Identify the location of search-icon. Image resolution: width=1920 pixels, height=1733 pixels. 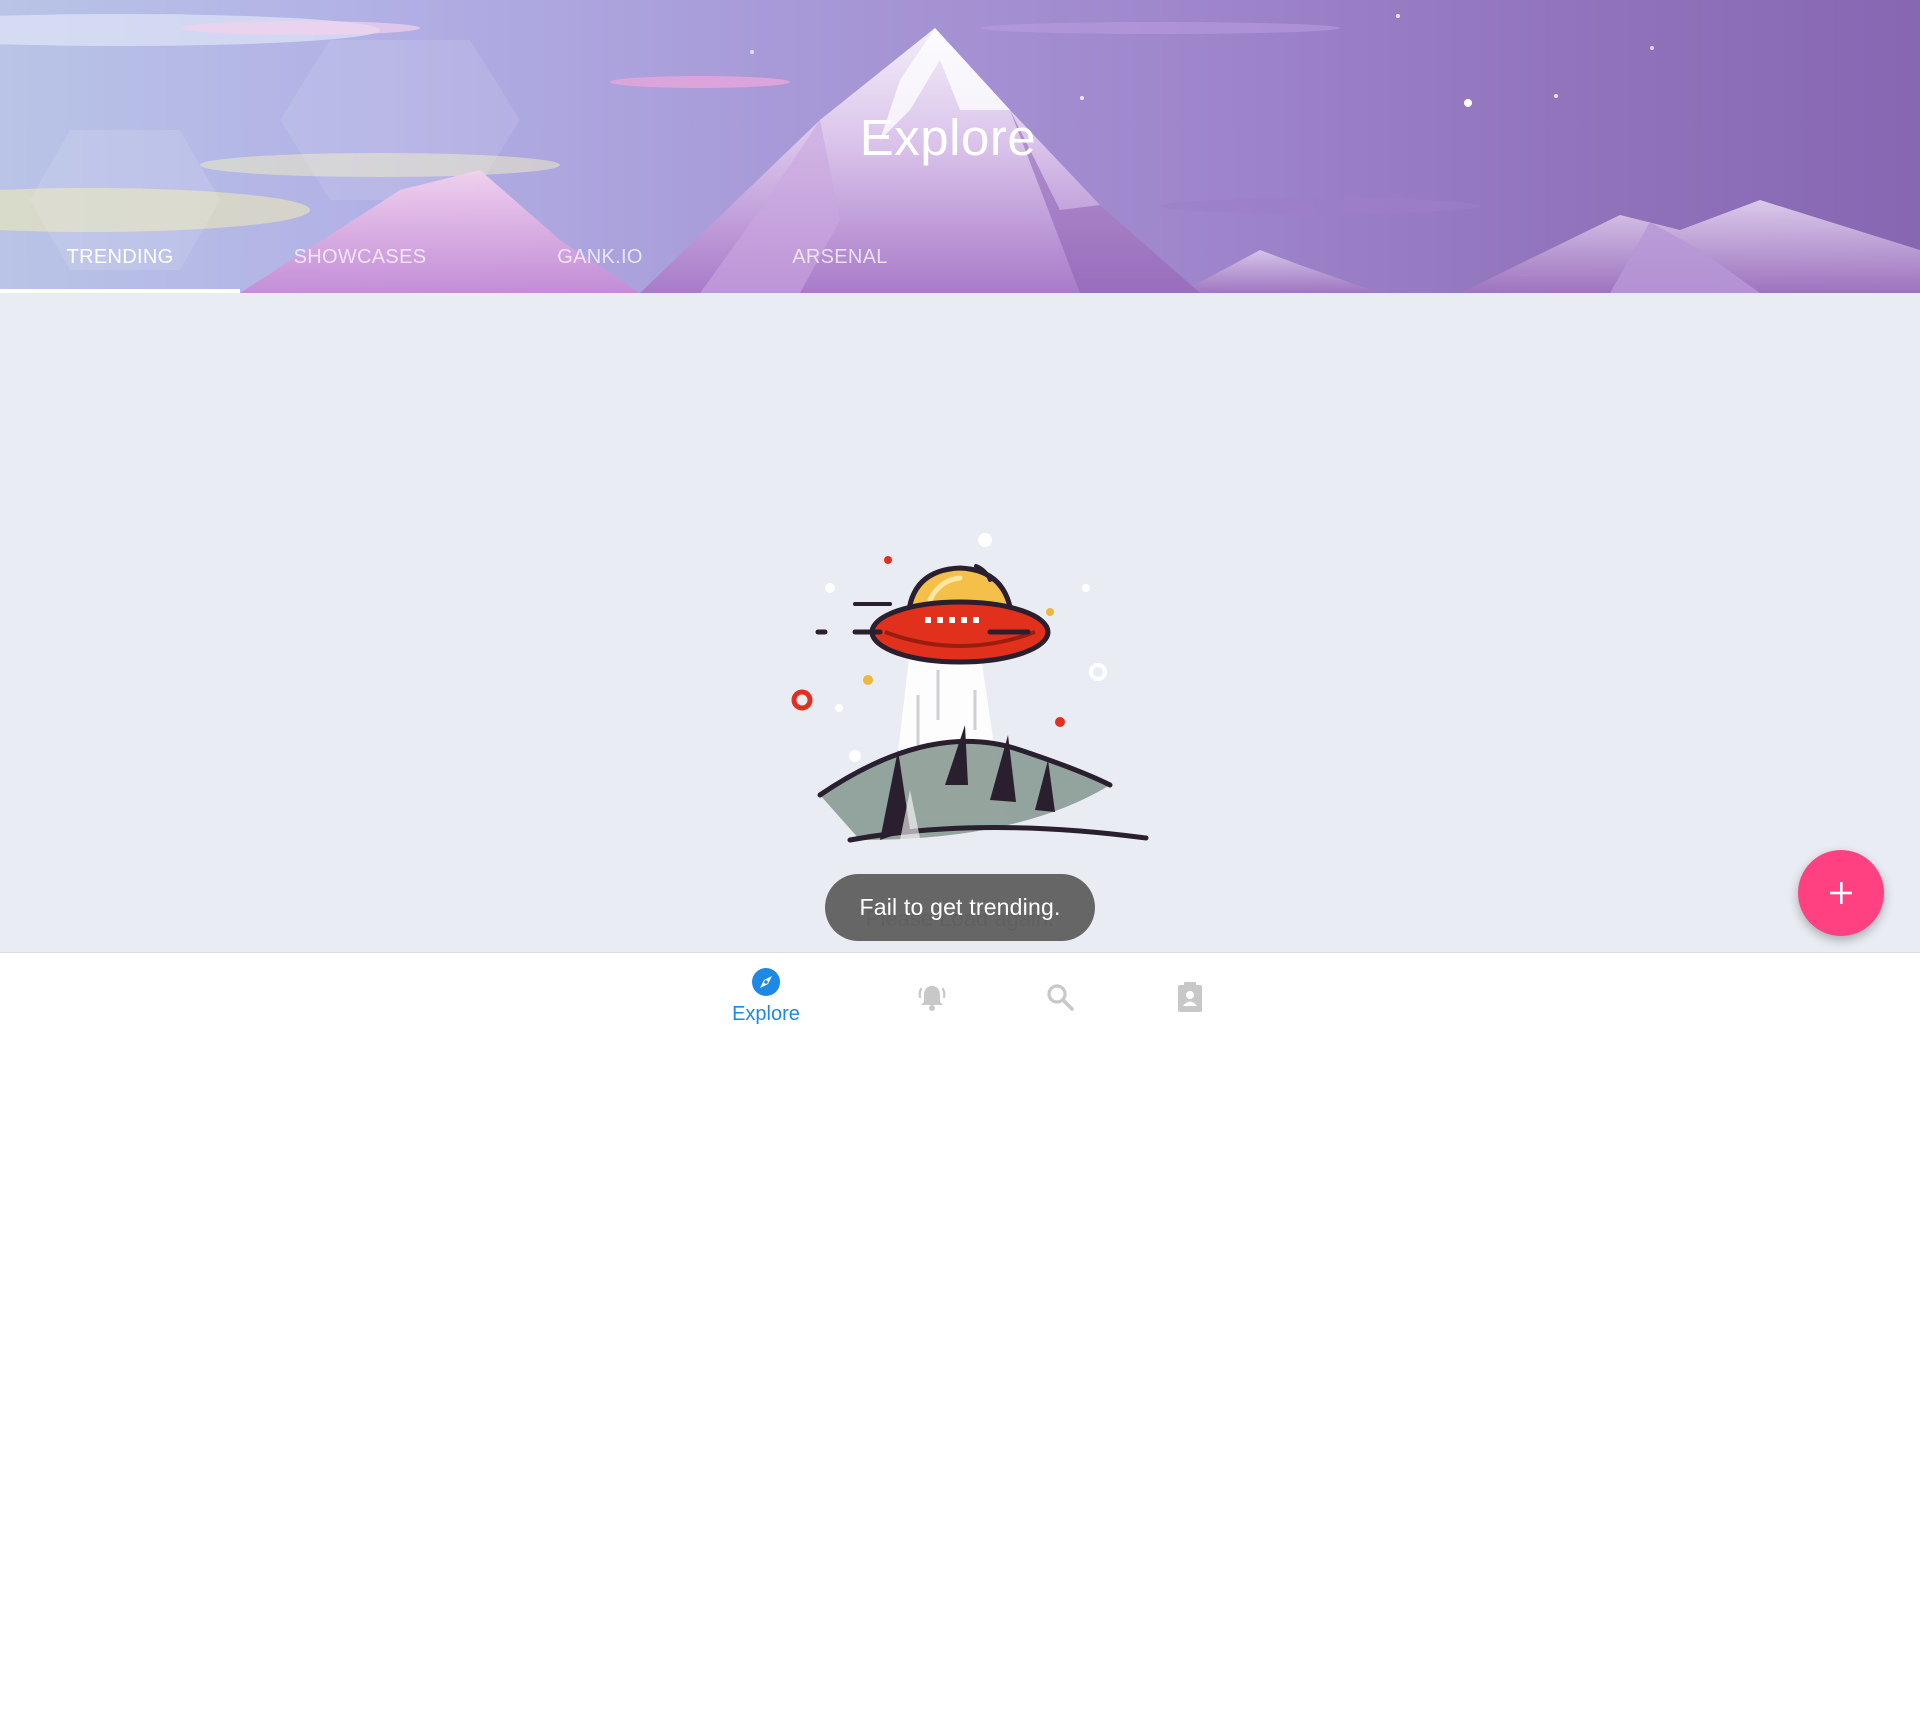
(1060, 997).